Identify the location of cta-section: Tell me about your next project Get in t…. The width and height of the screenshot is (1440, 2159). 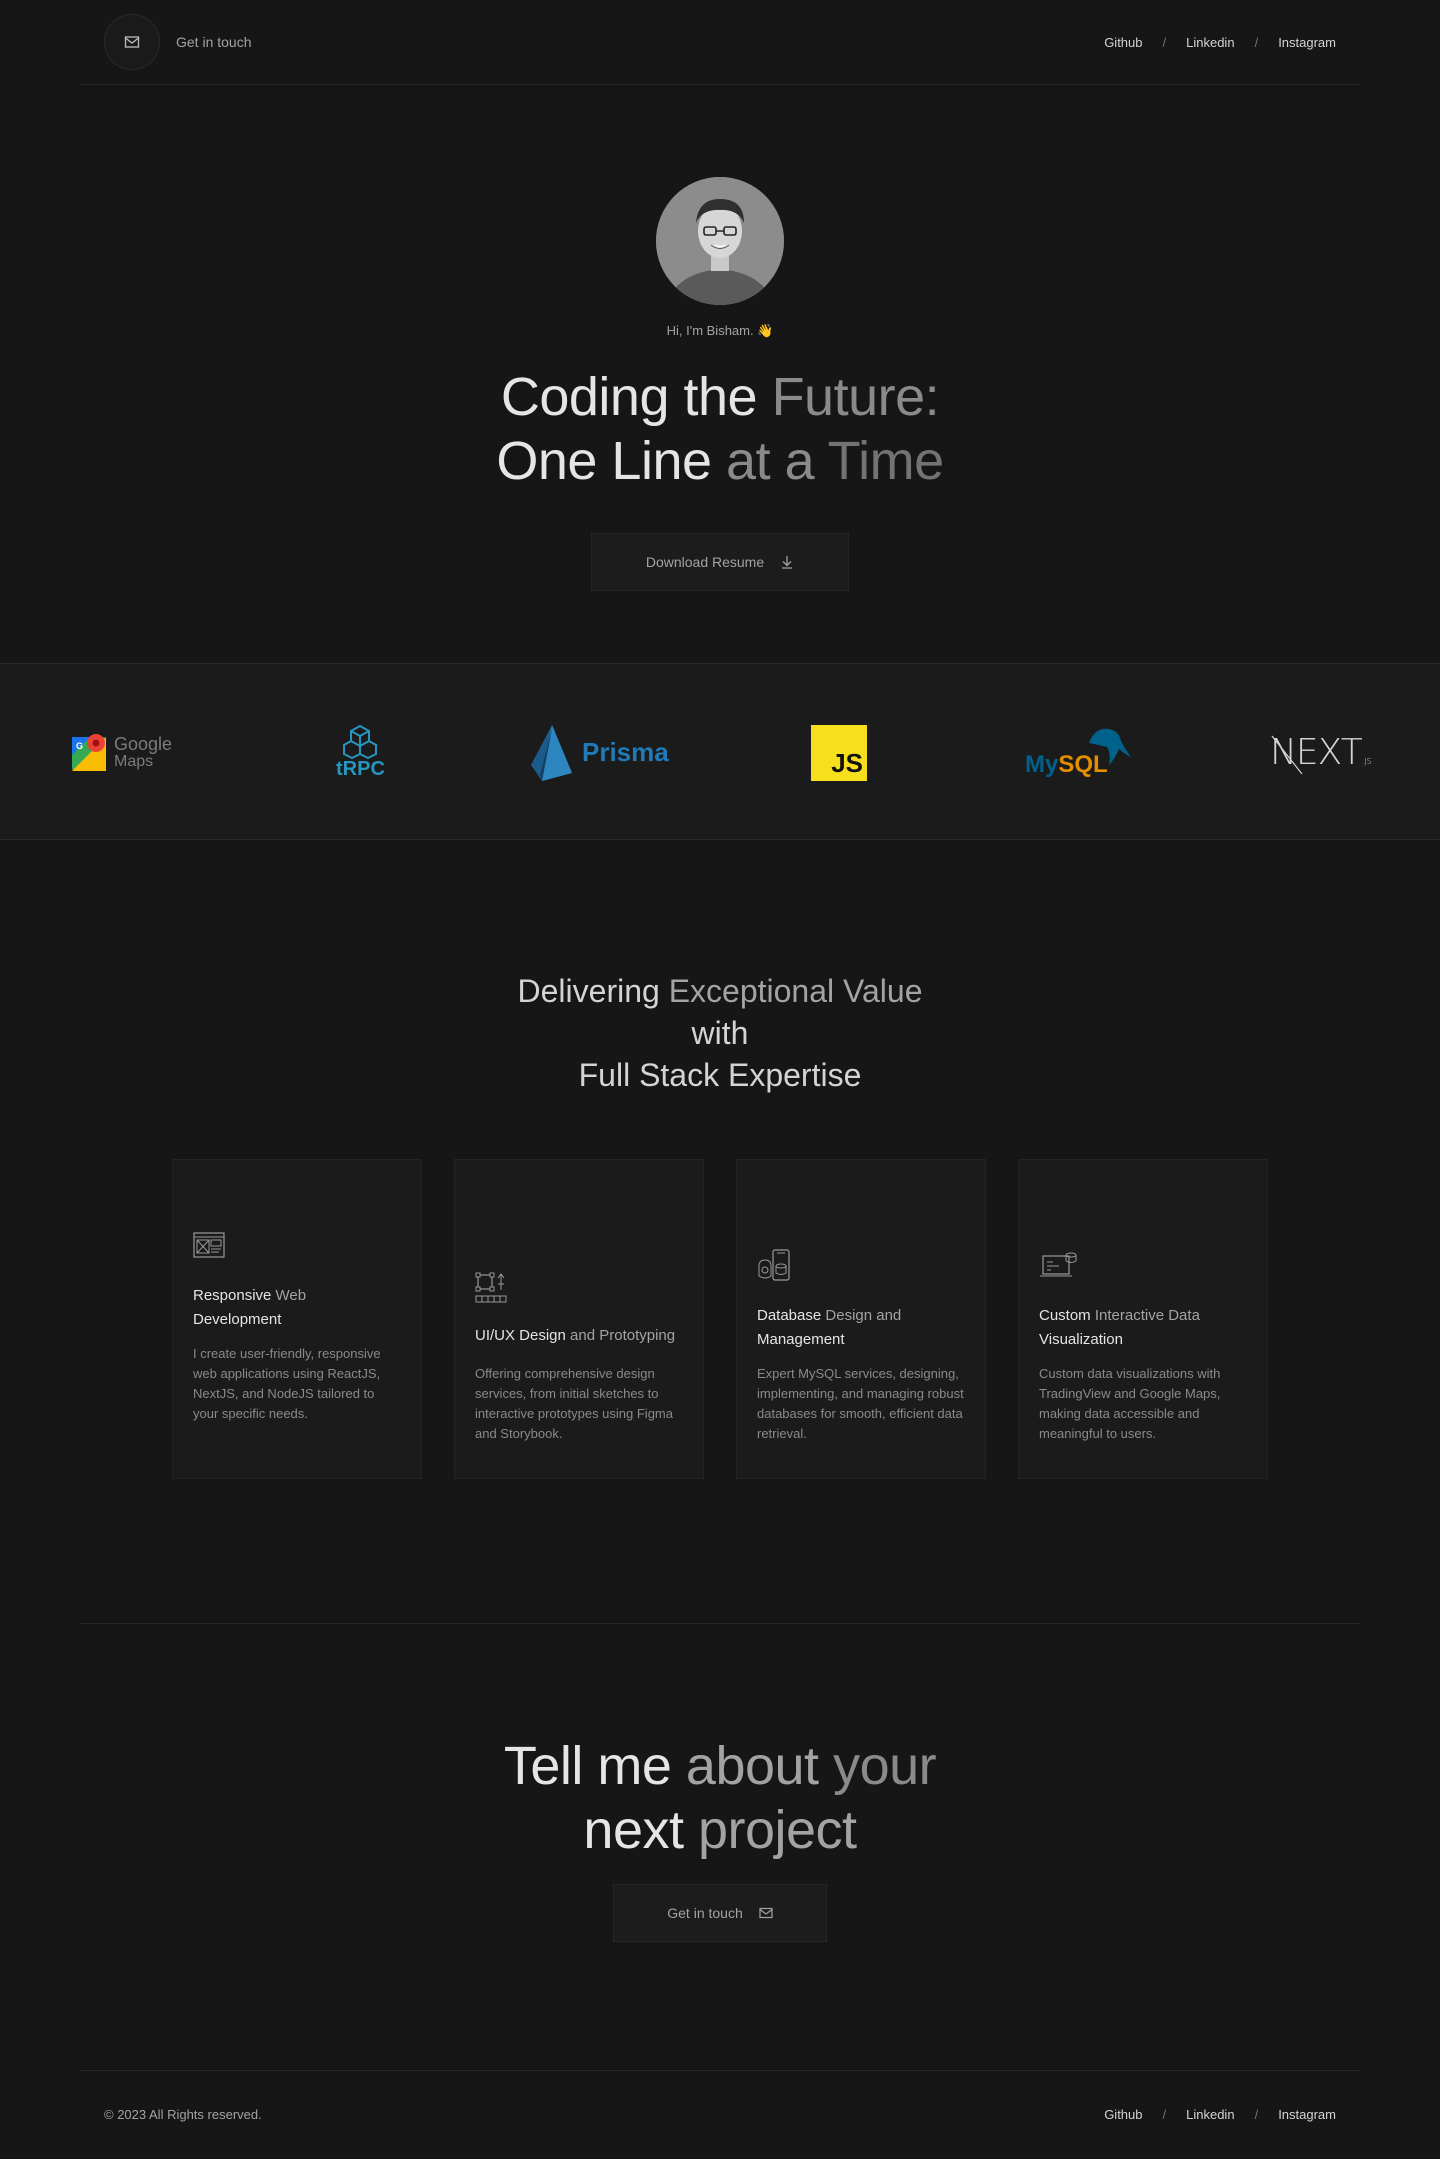
(720, 1838).